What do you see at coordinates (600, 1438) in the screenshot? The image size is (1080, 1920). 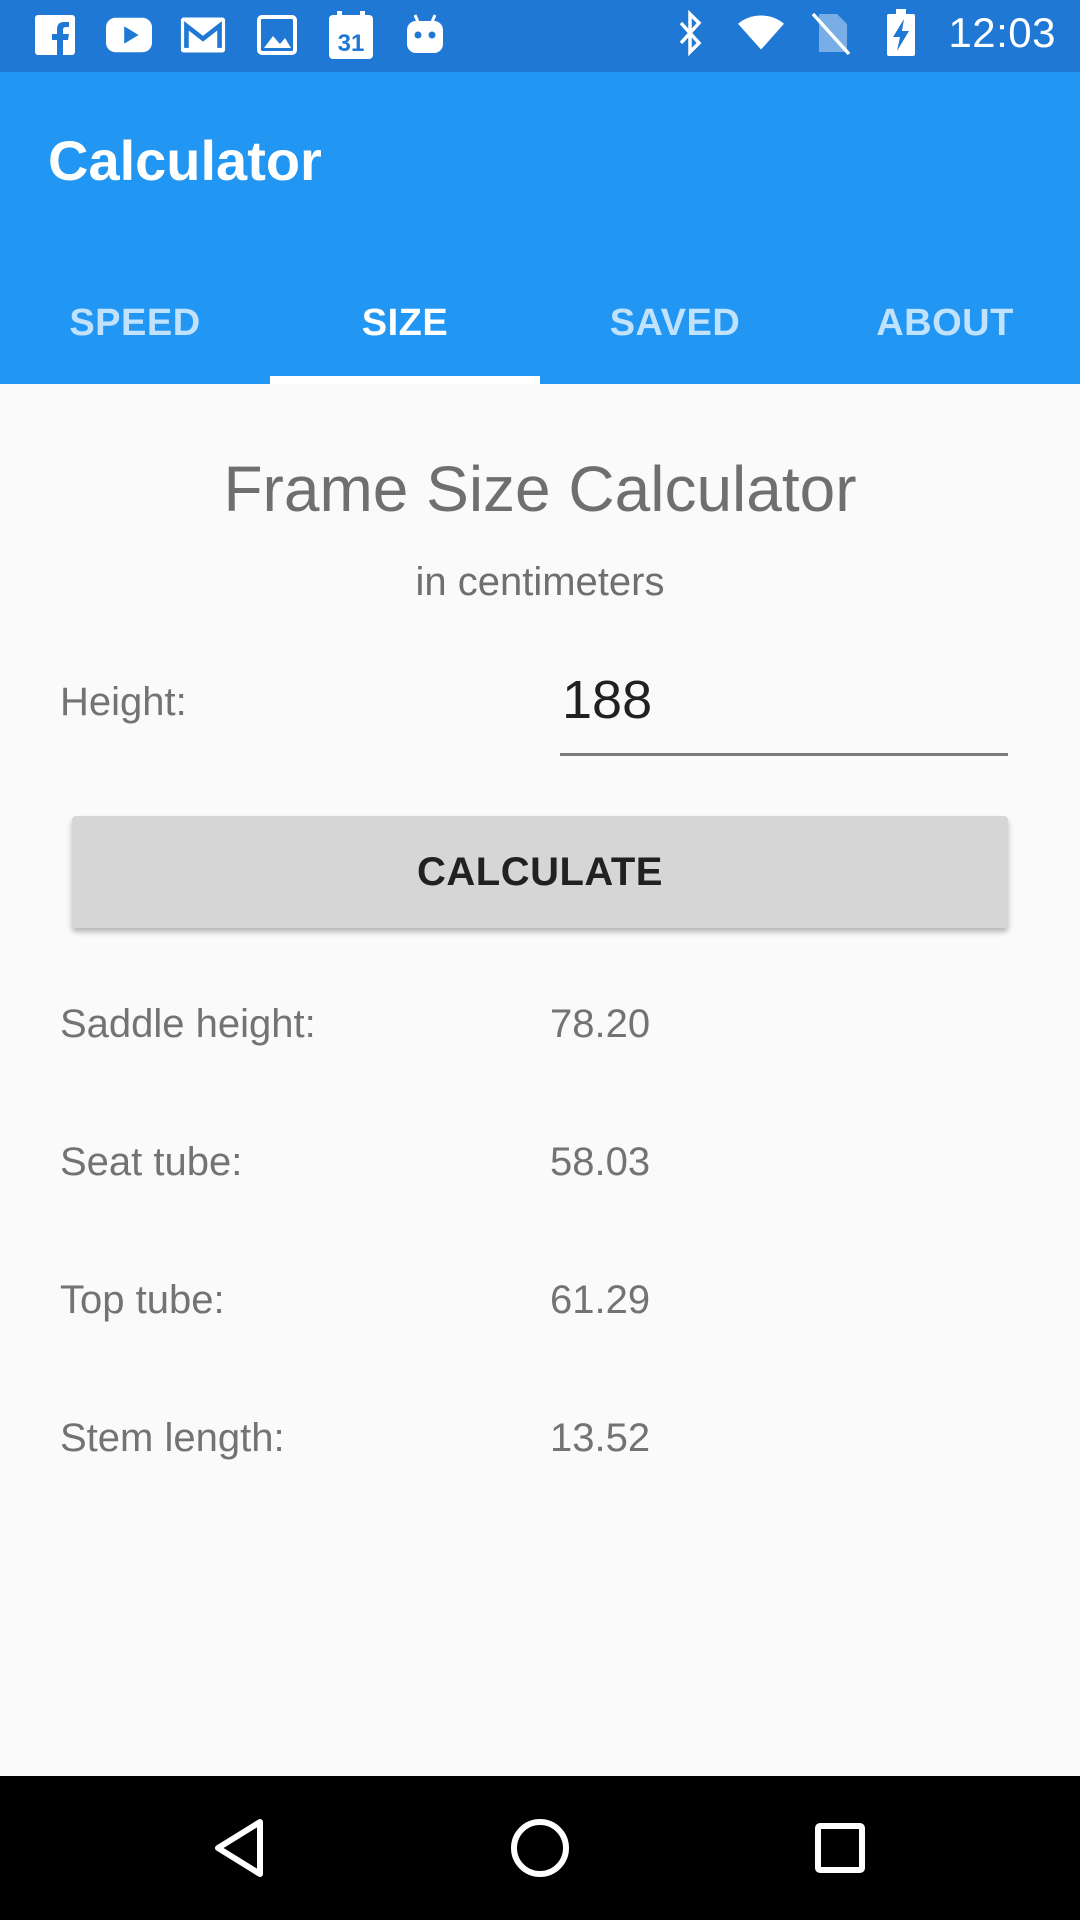 I see `stem-length-value: 13.52` at bounding box center [600, 1438].